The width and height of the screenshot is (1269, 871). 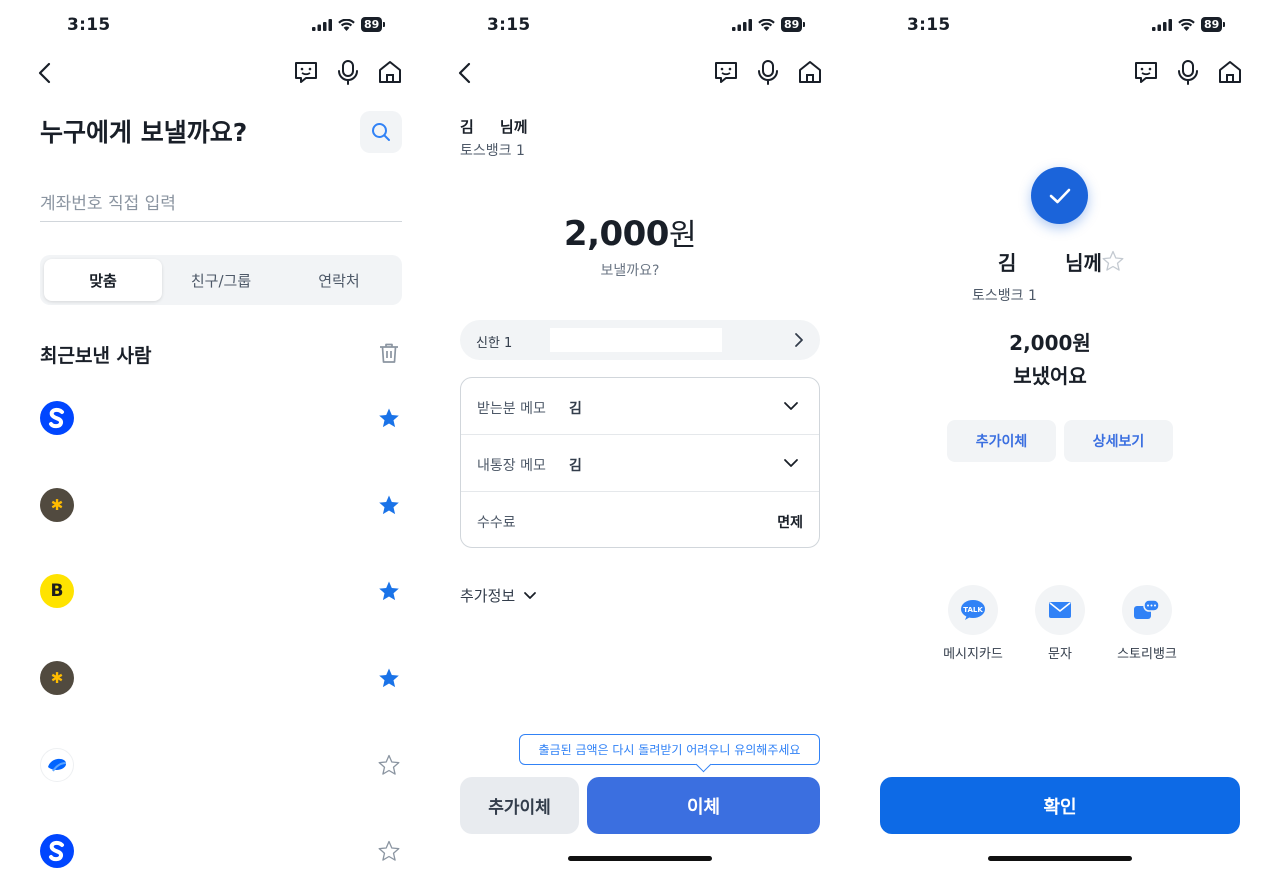 What do you see at coordinates (144, 132) in the screenshot?
I see `page-title: 누구에게 보낼까요?` at bounding box center [144, 132].